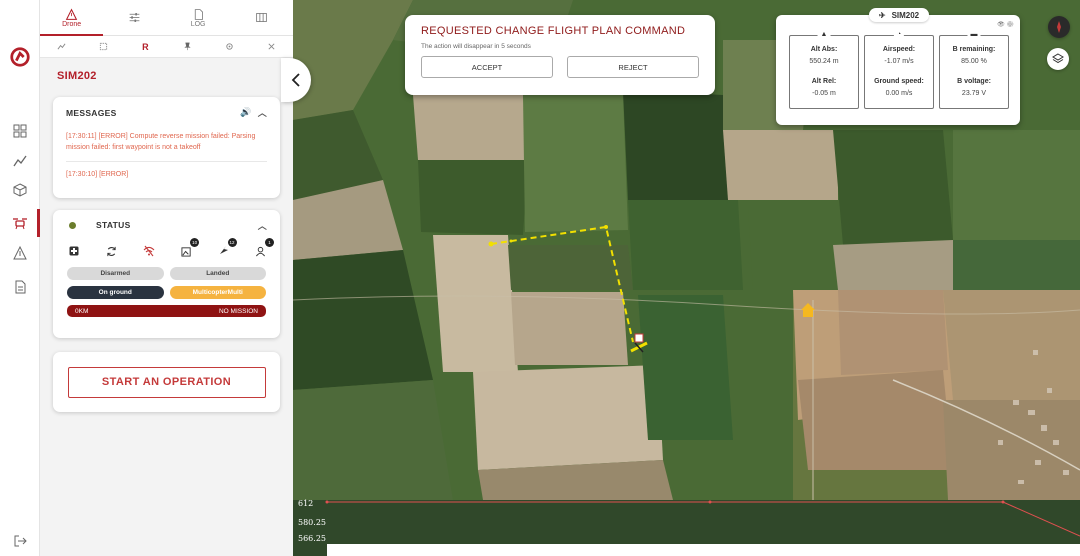 The width and height of the screenshot is (1080, 556). Describe the element at coordinates (195, 242) in the screenshot. I see `photos-badge: 10` at that location.